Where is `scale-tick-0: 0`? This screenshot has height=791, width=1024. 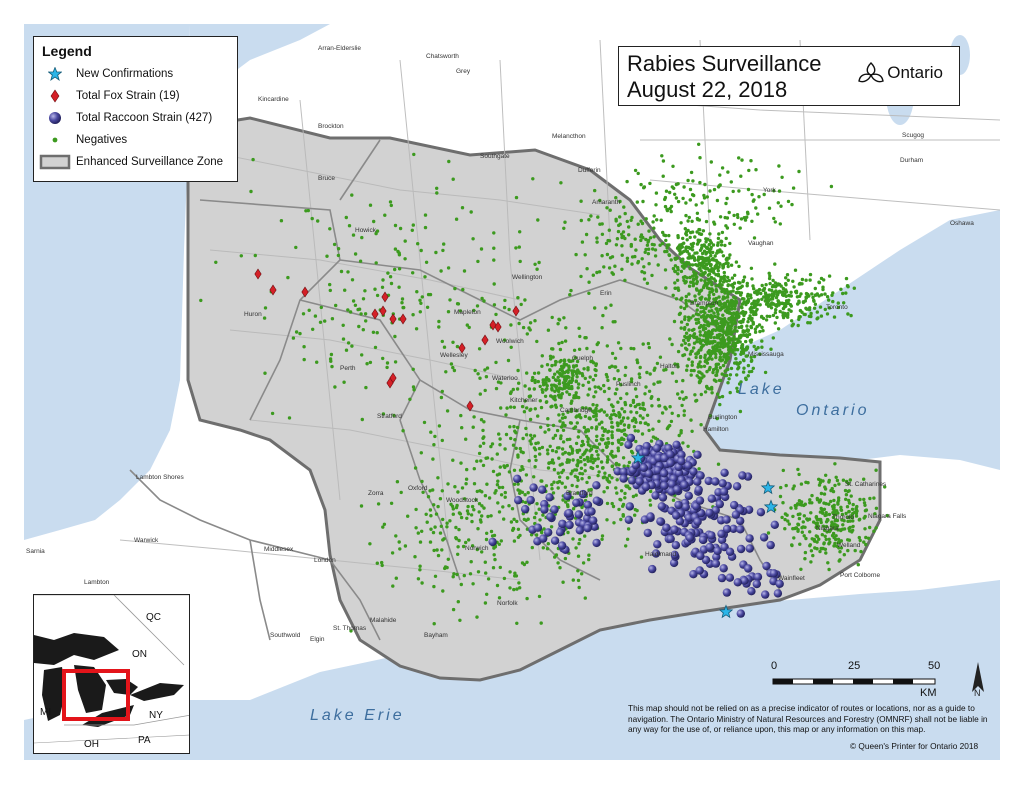
scale-tick-0: 0 is located at coordinates (774, 666).